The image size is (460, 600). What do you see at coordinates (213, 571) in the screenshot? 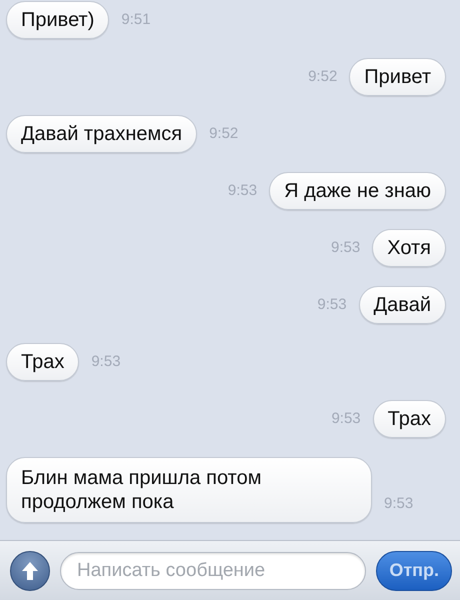
I see `message-input: Написать сообщение` at bounding box center [213, 571].